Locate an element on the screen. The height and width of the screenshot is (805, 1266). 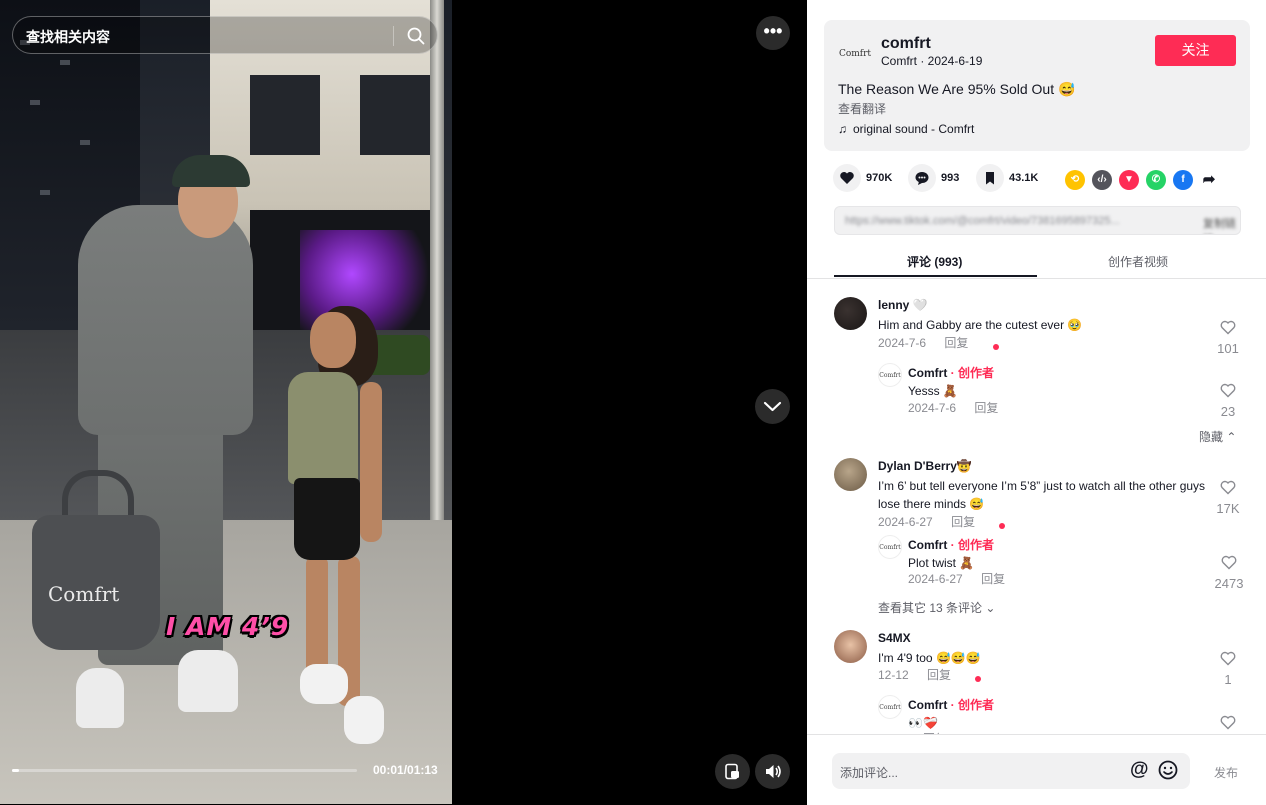
tab-comments: 评论 (993) is located at coordinates (934, 261).